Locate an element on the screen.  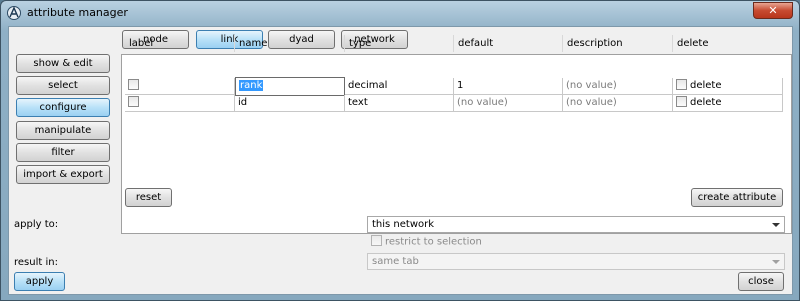
app-logo-icon is located at coordinates (14, 13).